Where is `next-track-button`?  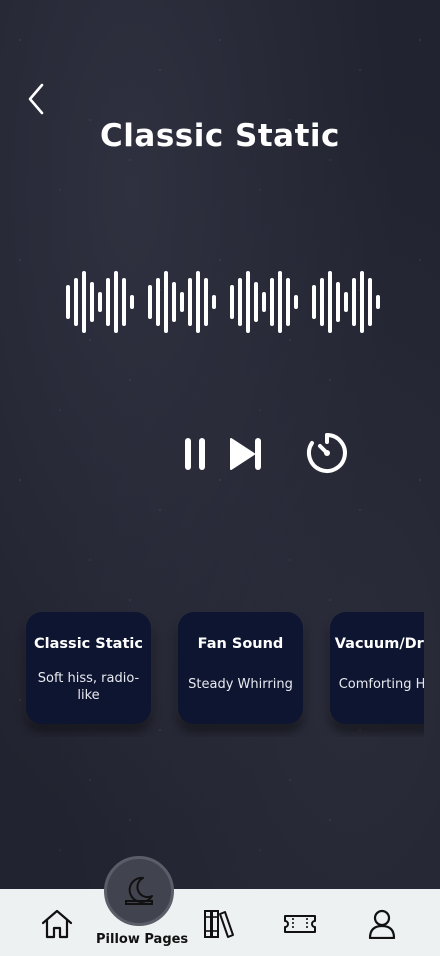
next-track-button is located at coordinates (246, 456).